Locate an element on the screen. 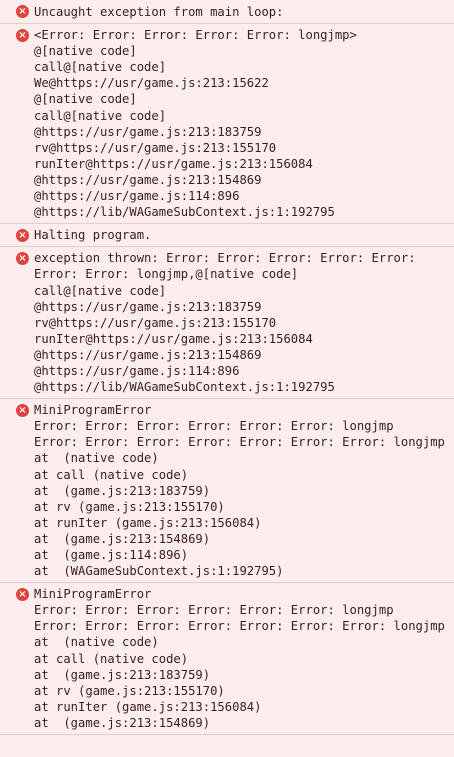 The image size is (454, 757). stack-frame: at (game.js:114:896) is located at coordinates (111, 555).